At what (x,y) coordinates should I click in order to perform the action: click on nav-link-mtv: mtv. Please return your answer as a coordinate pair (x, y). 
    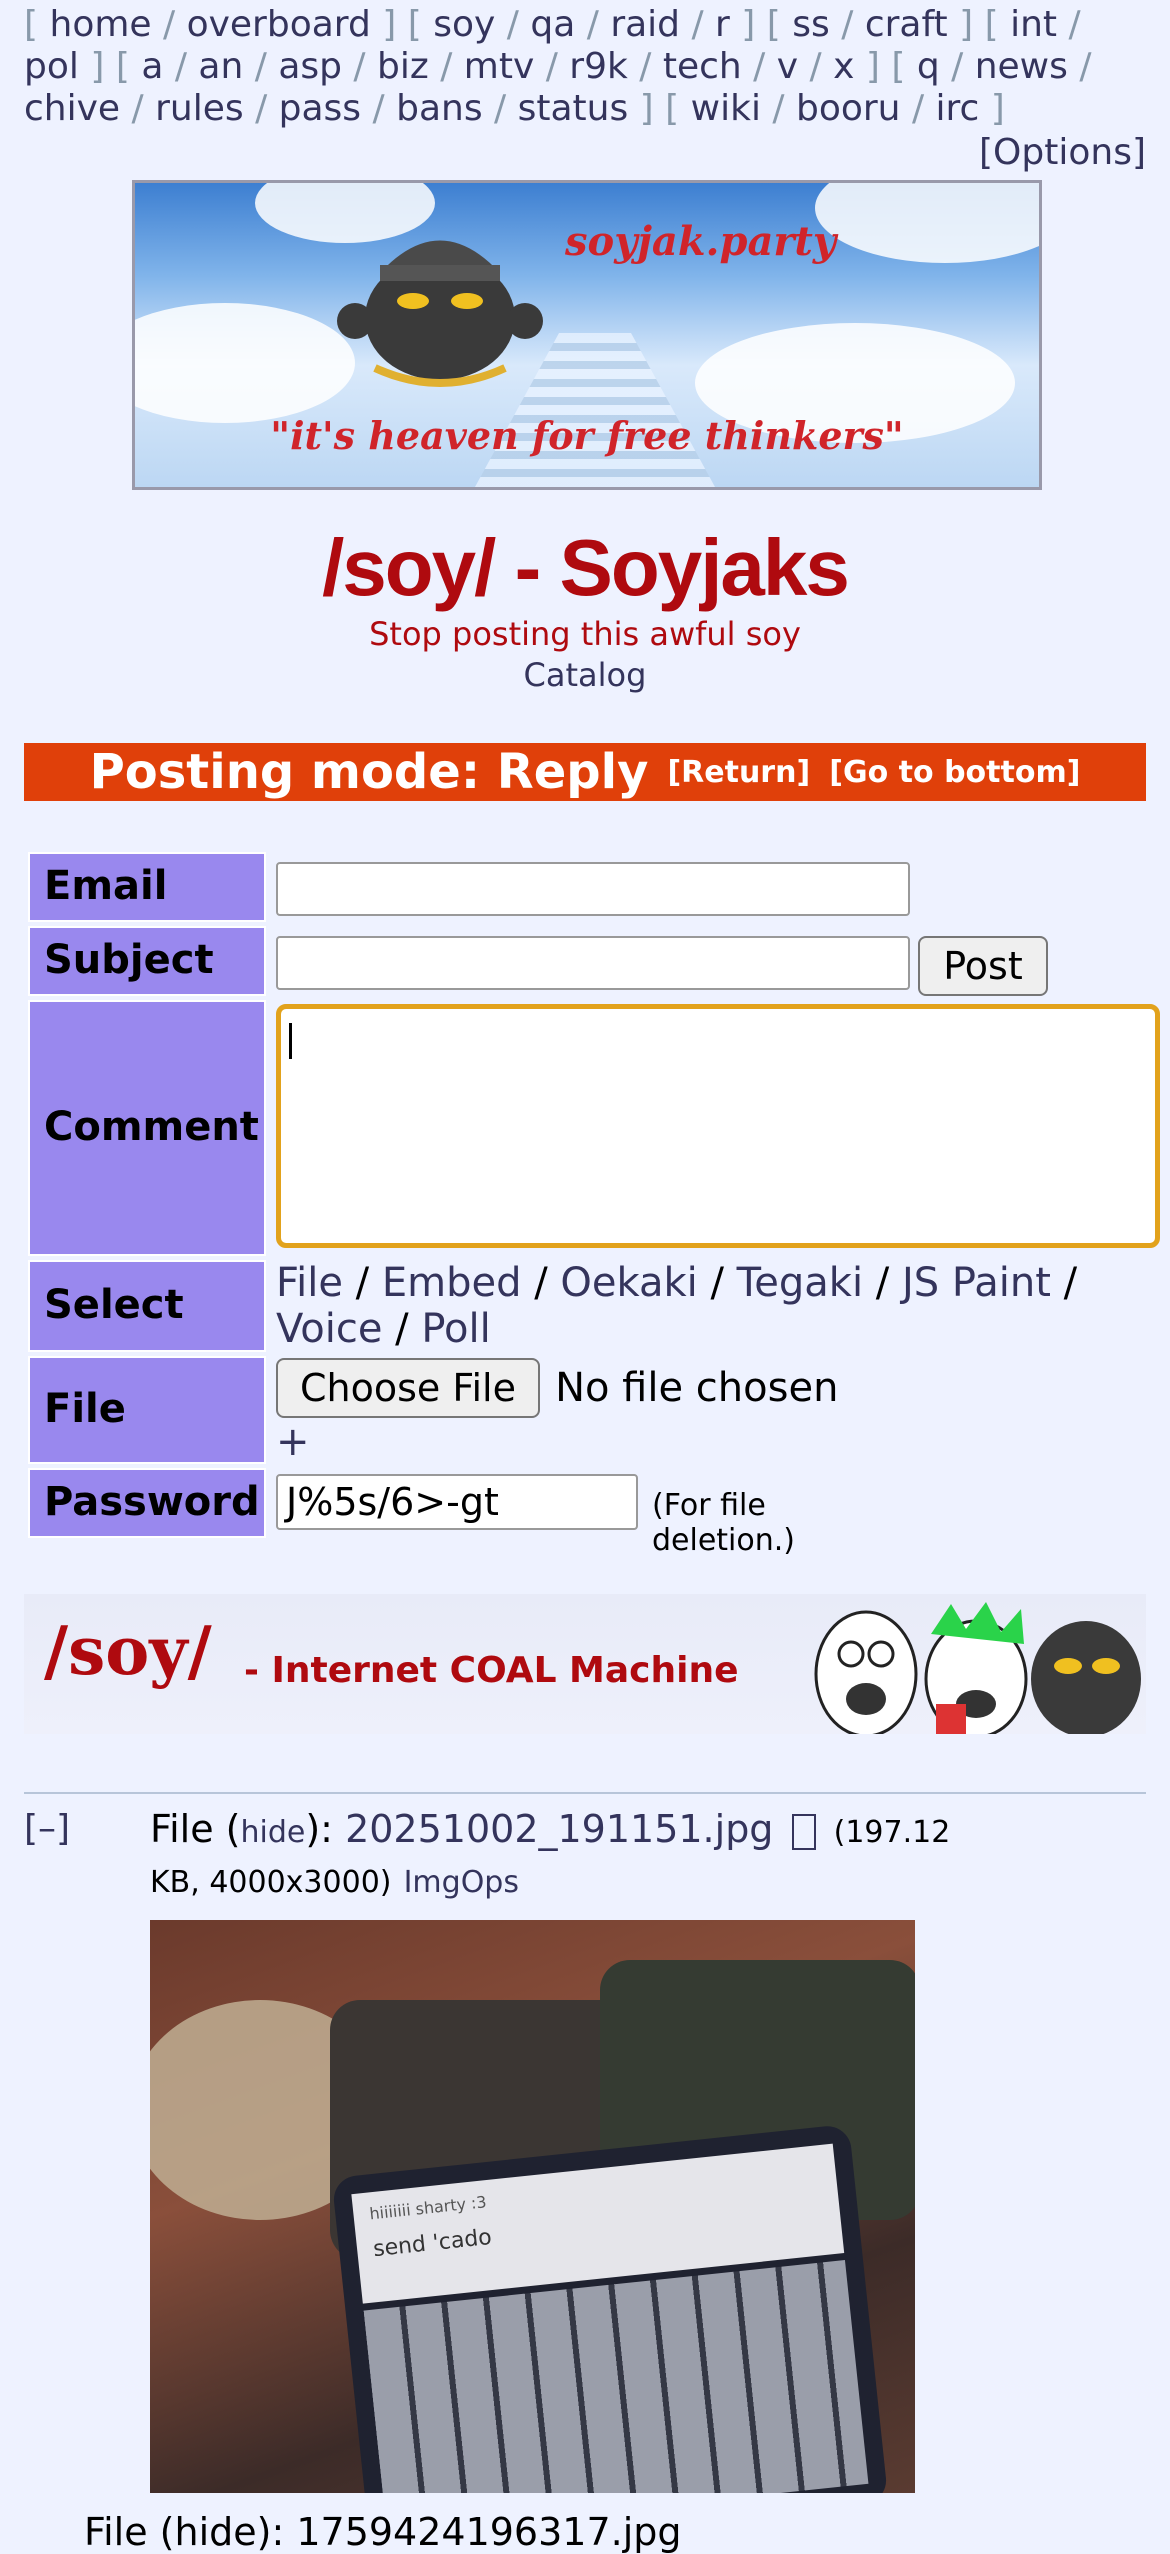
    Looking at the image, I should click on (499, 66).